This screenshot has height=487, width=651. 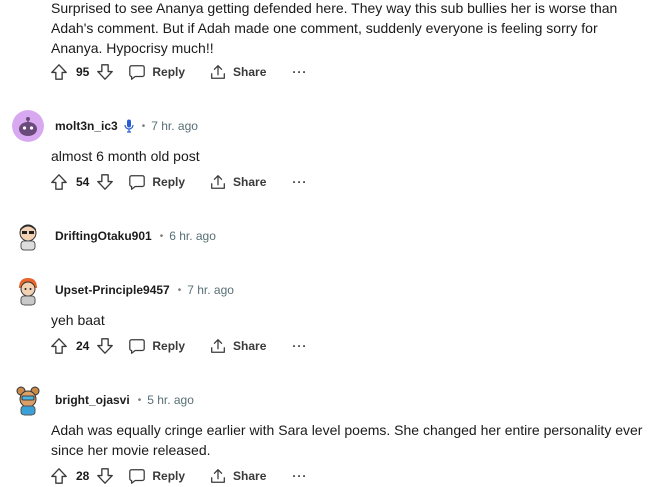 I want to click on comment-actions: 24 Reply Share ···, so click(x=178, y=346).